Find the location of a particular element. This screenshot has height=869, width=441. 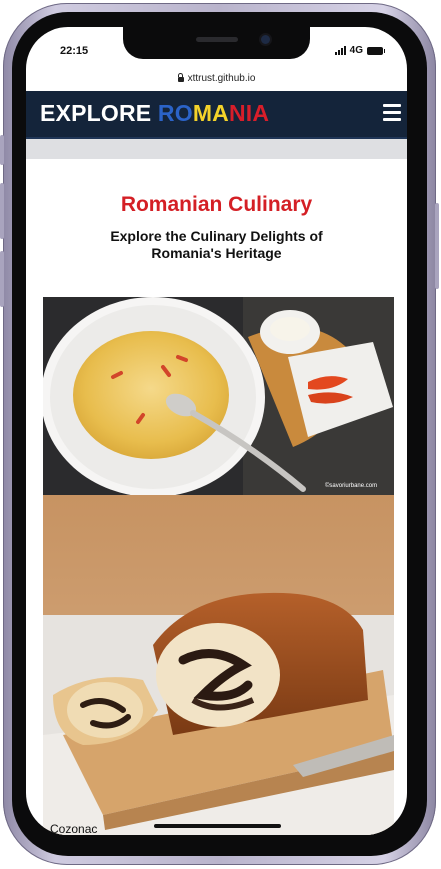

site-navbar: EXPLORE ROMANIA is located at coordinates (216, 115).